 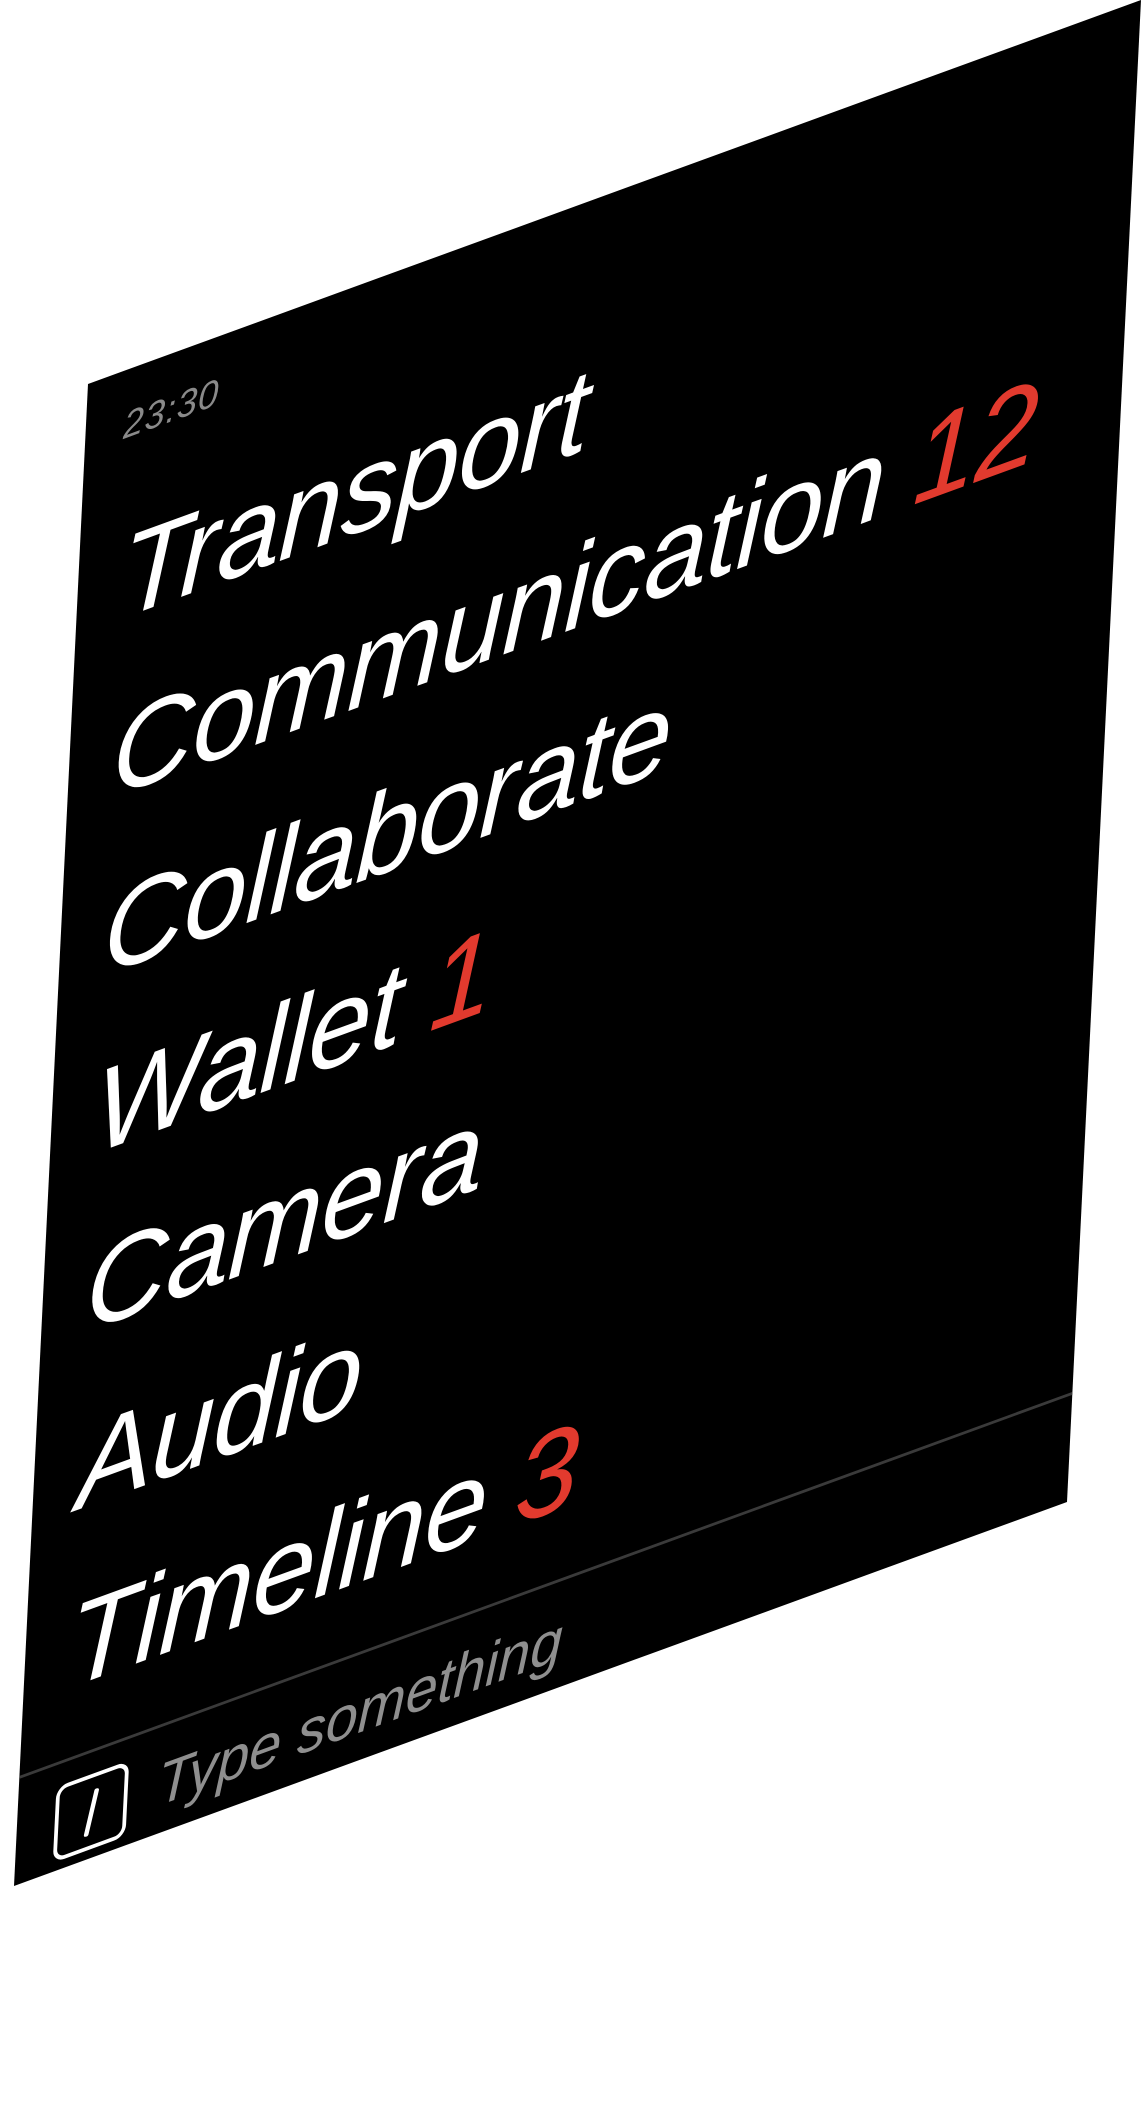 I want to click on notification-badge: 12, so click(x=975, y=443).